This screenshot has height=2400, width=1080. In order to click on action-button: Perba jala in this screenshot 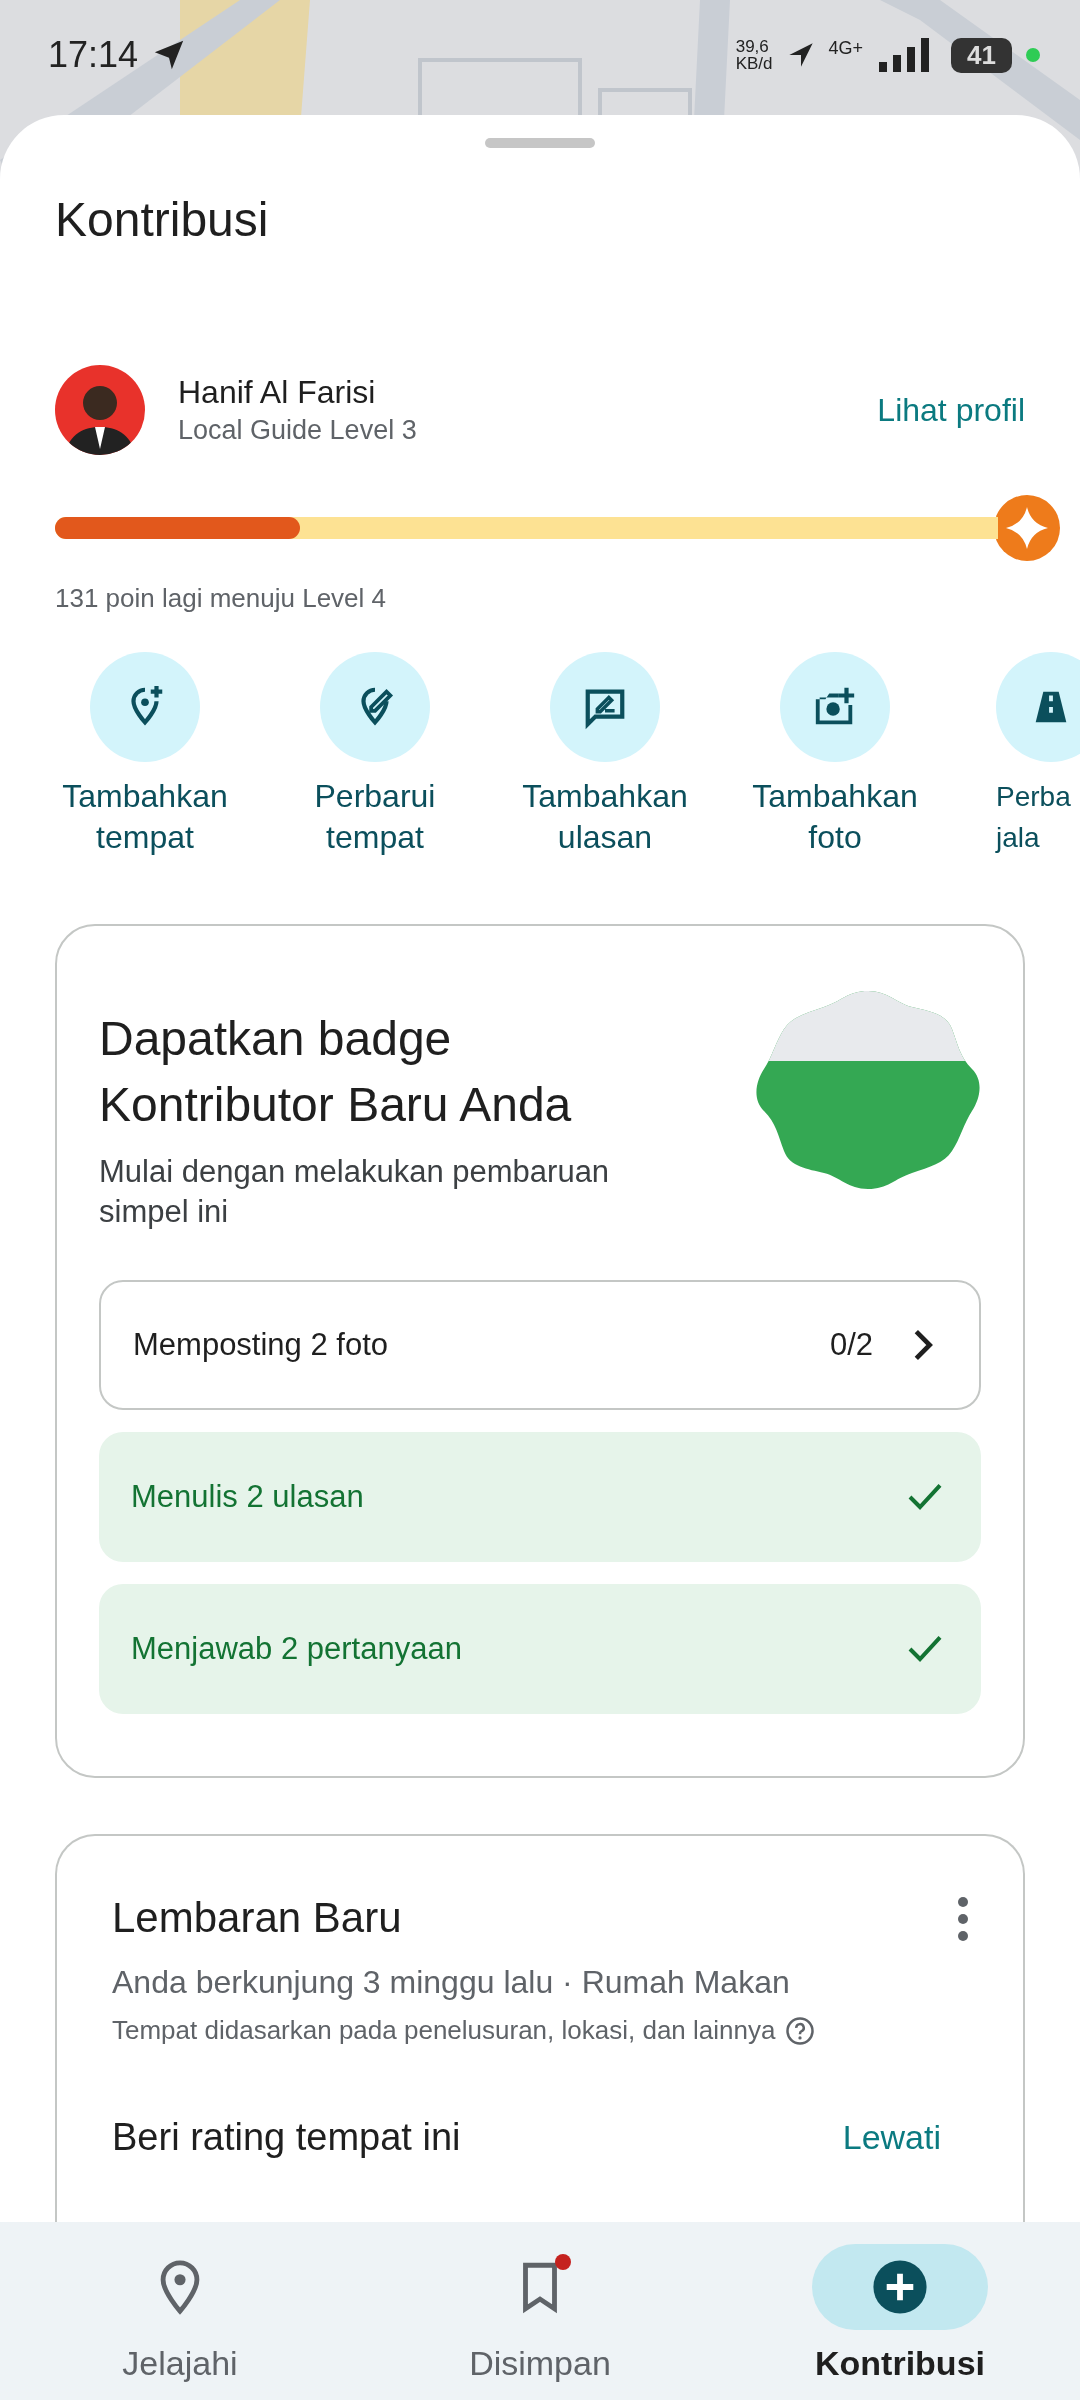, I will do `click(1015, 755)`.